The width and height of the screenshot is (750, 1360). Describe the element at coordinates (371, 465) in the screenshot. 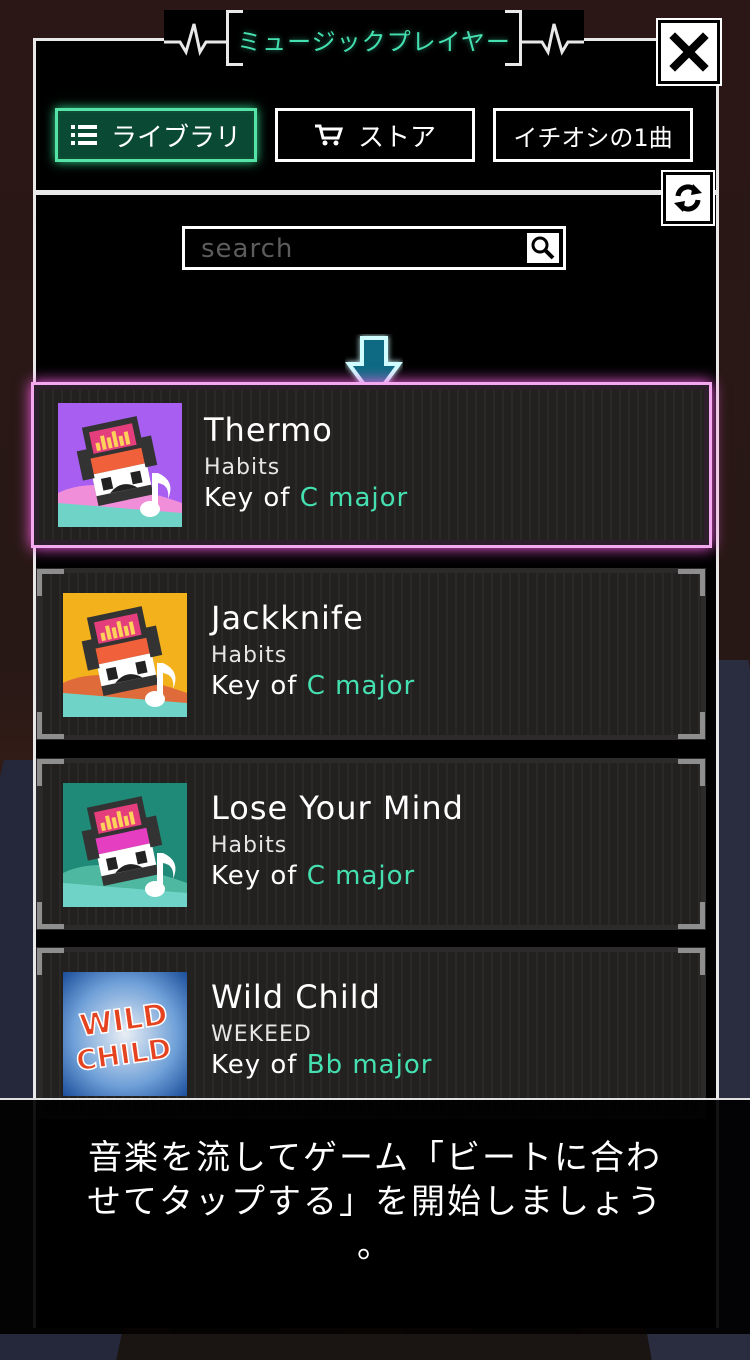

I see `track-item-thermo: Thermo Habits Key of C major` at that location.